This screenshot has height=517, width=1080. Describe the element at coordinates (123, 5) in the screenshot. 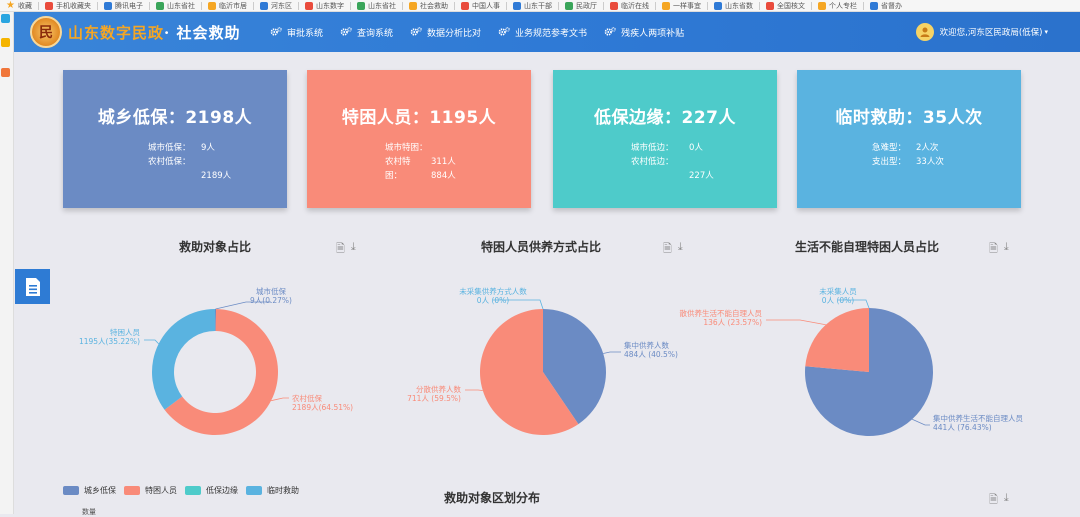

I see `bookmark-item: 腾讯电子` at that location.